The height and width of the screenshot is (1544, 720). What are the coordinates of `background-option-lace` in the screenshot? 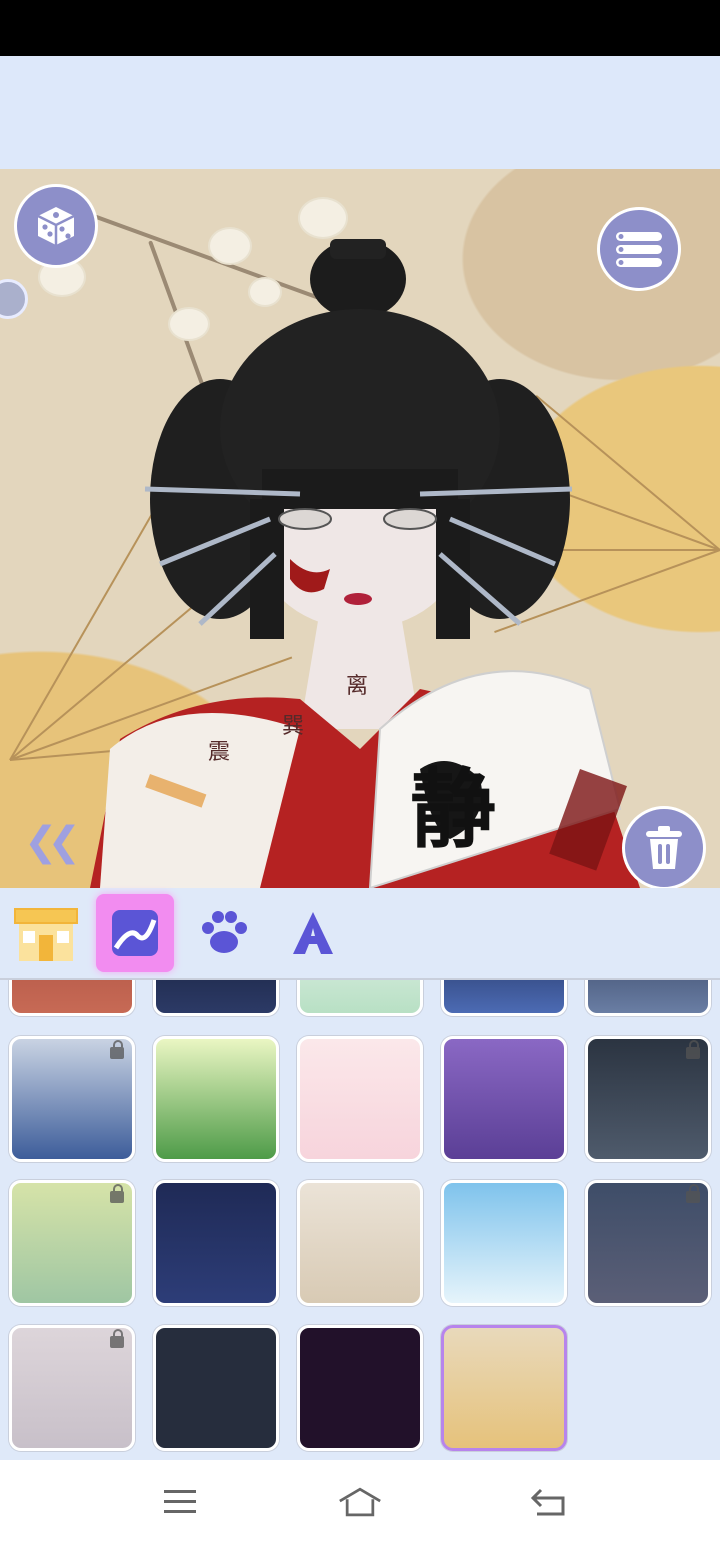 It's located at (72, 1388).